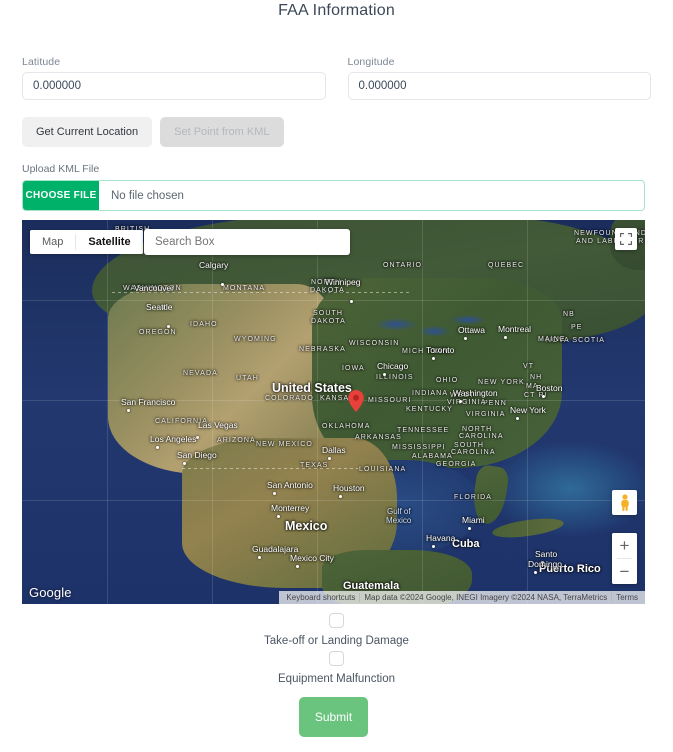 This screenshot has height=752, width=673. What do you see at coordinates (499, 86) in the screenshot?
I see `longitude-input` at bounding box center [499, 86].